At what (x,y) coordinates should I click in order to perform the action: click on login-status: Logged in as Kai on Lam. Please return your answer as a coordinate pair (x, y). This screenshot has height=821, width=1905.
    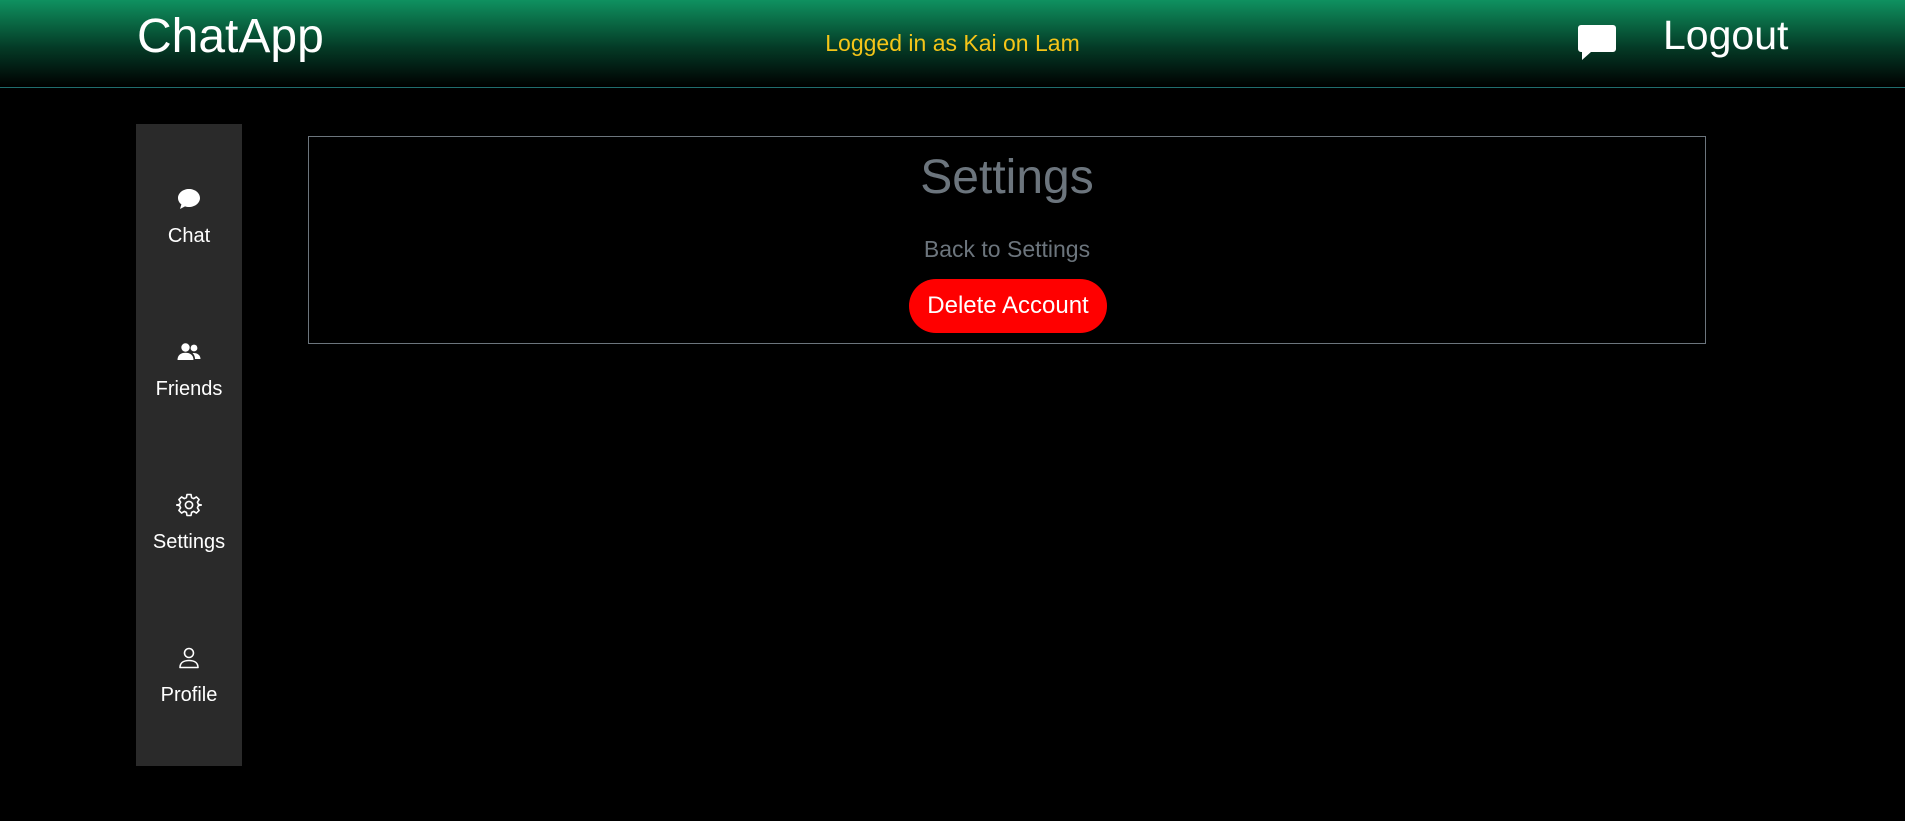
    Looking at the image, I should click on (952, 43).